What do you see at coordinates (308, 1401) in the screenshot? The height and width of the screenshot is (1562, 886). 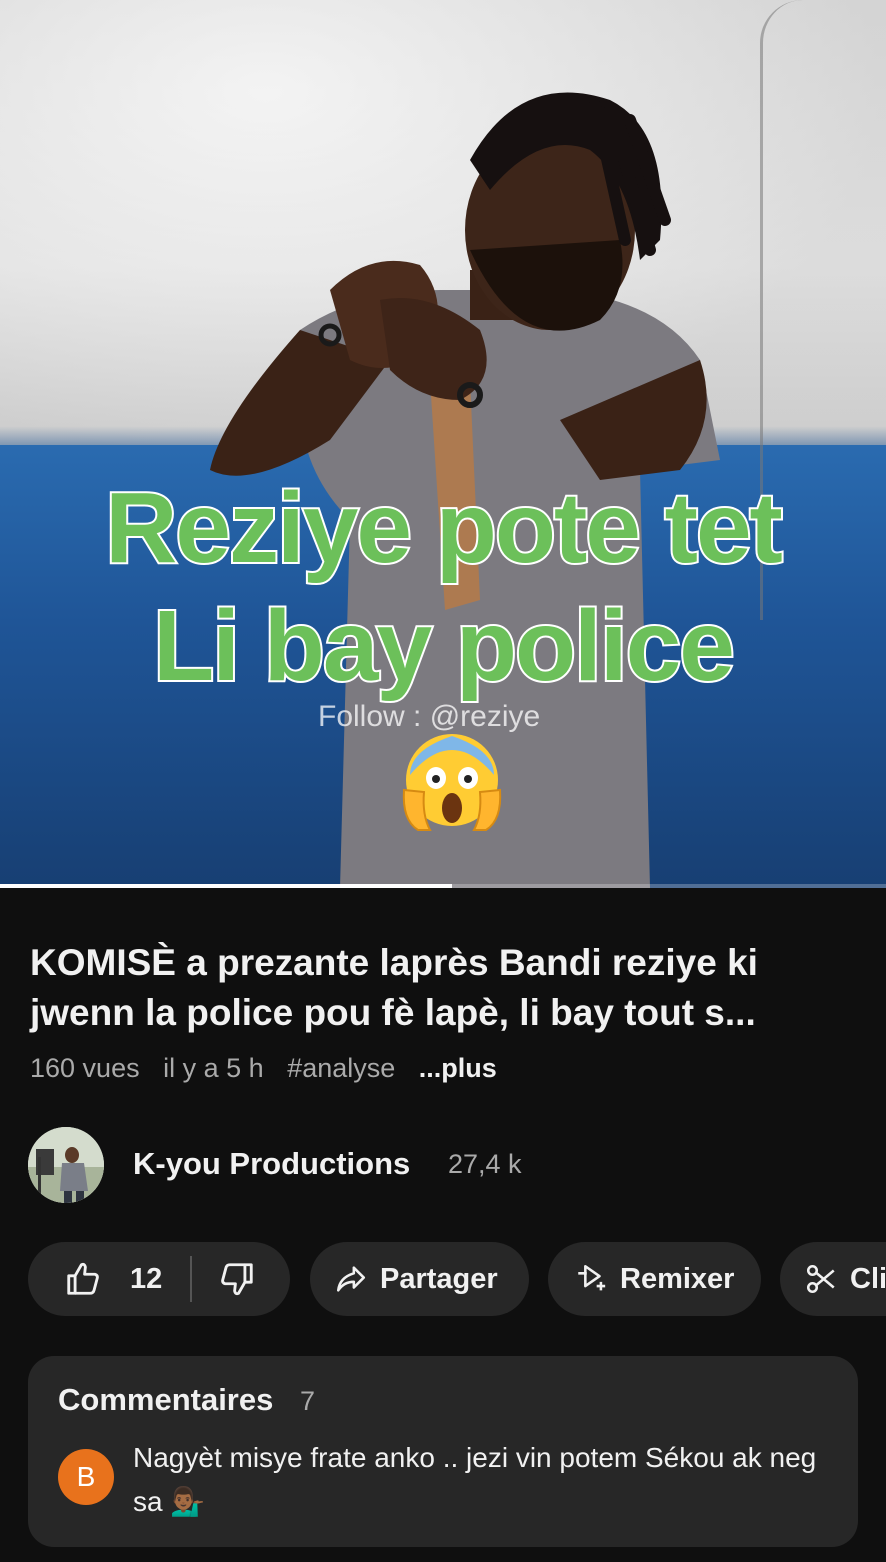 I see `comments-count: 7` at bounding box center [308, 1401].